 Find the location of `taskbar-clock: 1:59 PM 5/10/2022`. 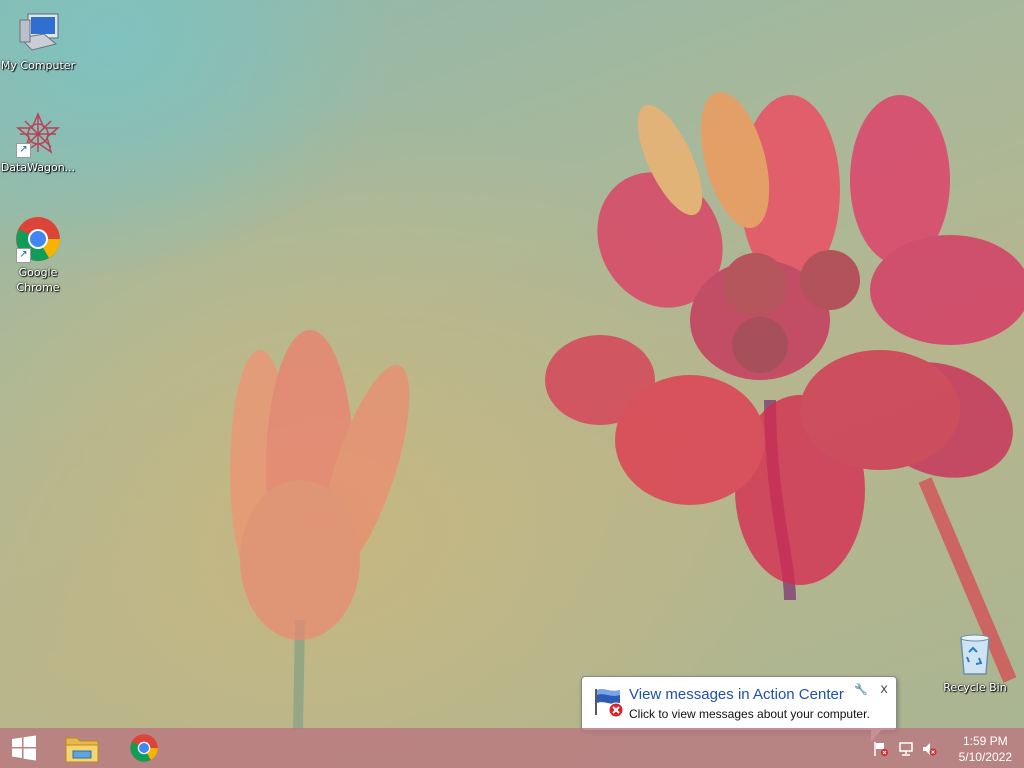

taskbar-clock: 1:59 PM 5/10/2022 is located at coordinates (985, 749).